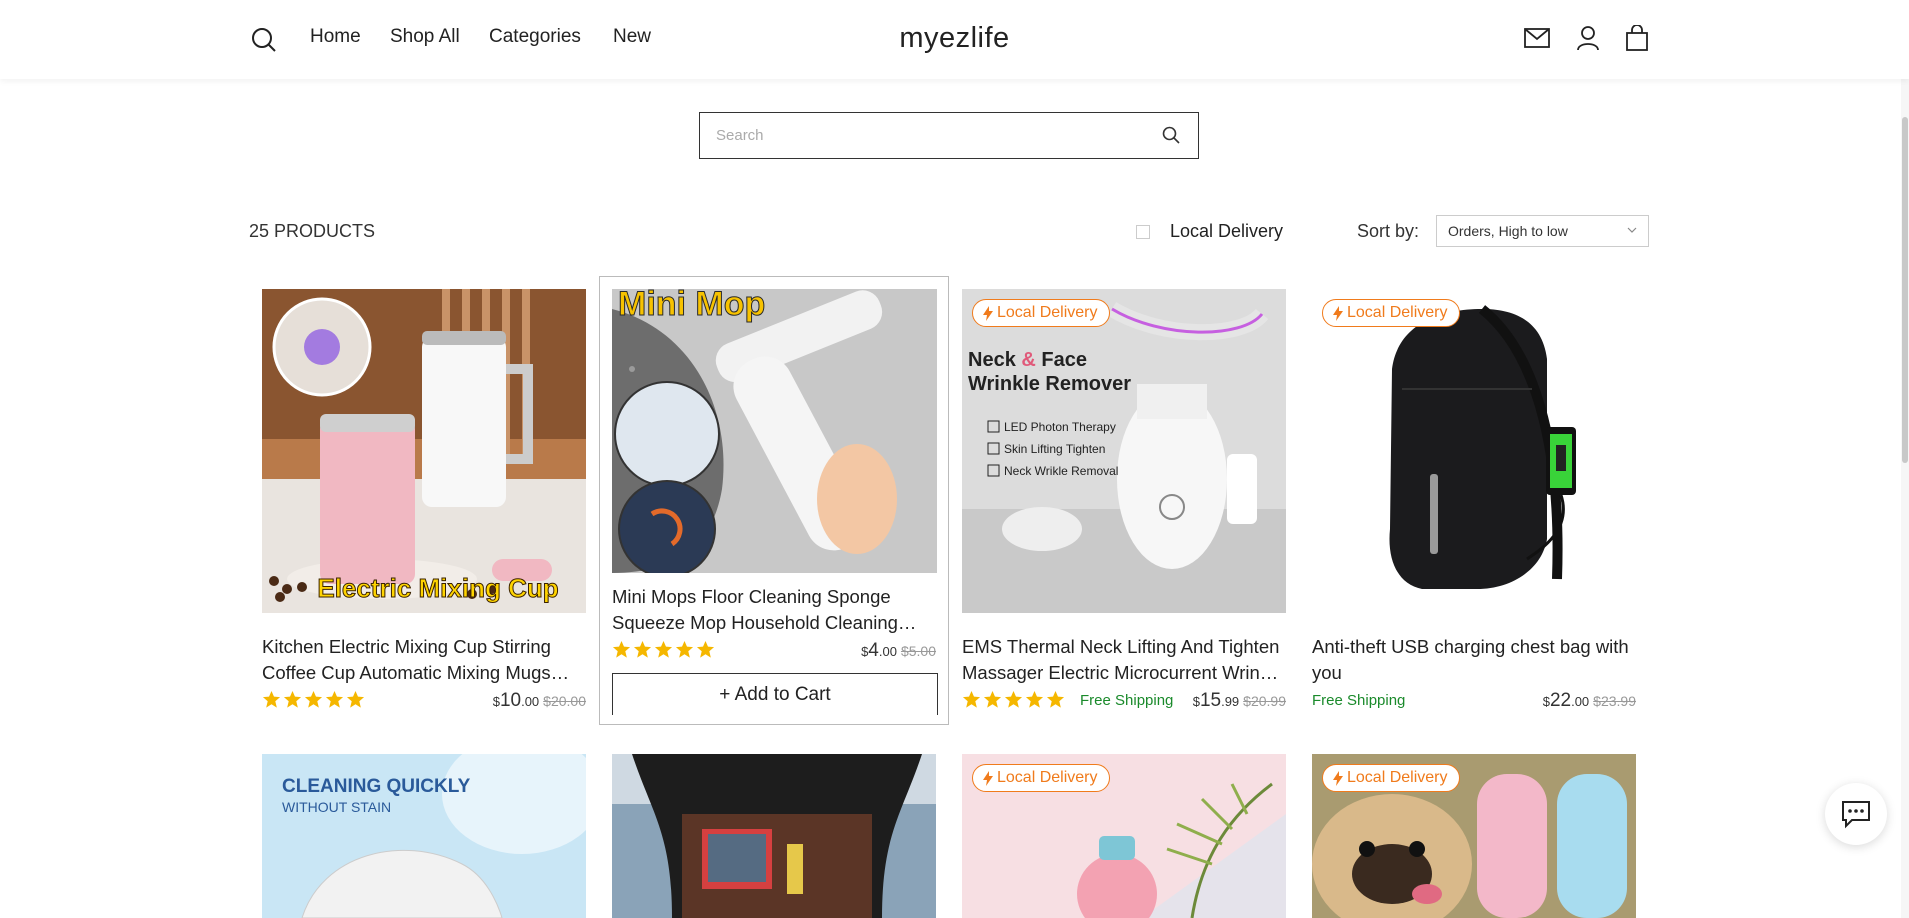 This screenshot has height=918, width=1909. I want to click on nav-home: Home, so click(335, 37).